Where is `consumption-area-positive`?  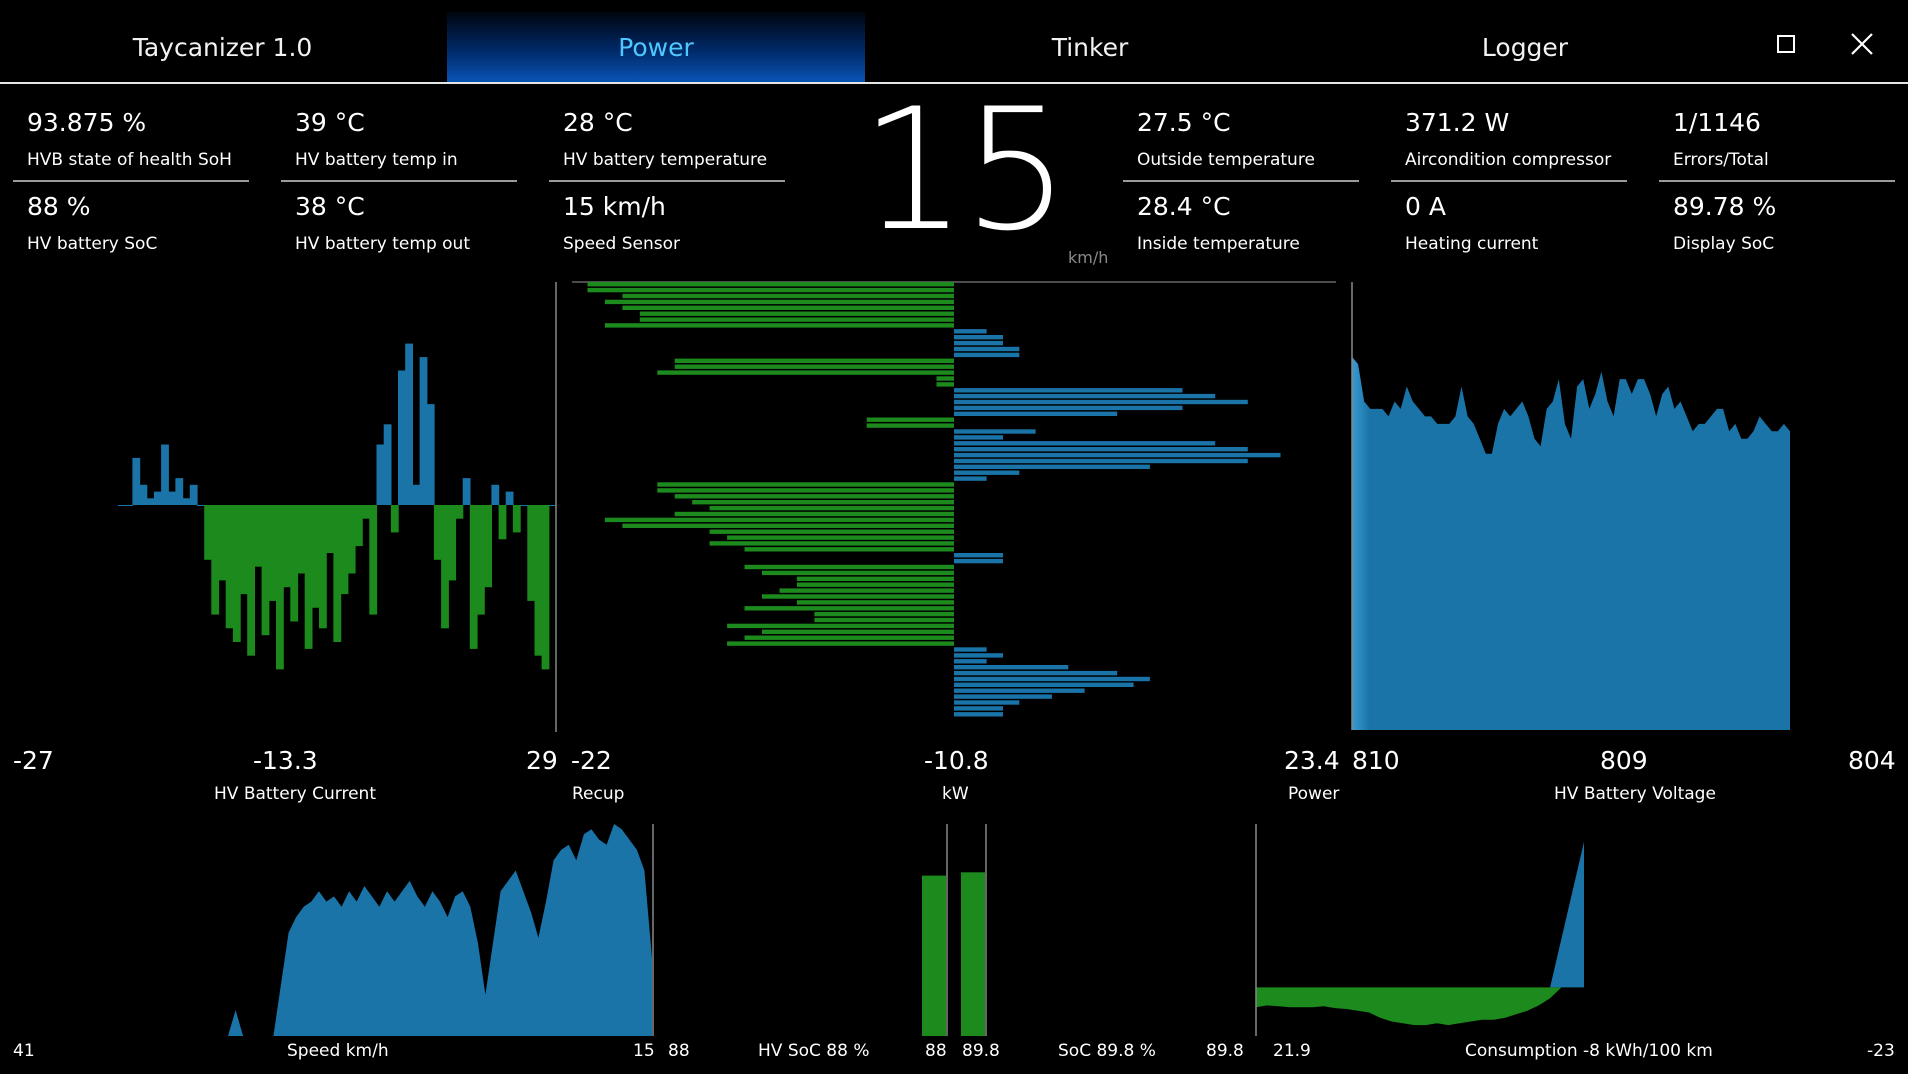
consumption-area-positive is located at coordinates (1567, 914).